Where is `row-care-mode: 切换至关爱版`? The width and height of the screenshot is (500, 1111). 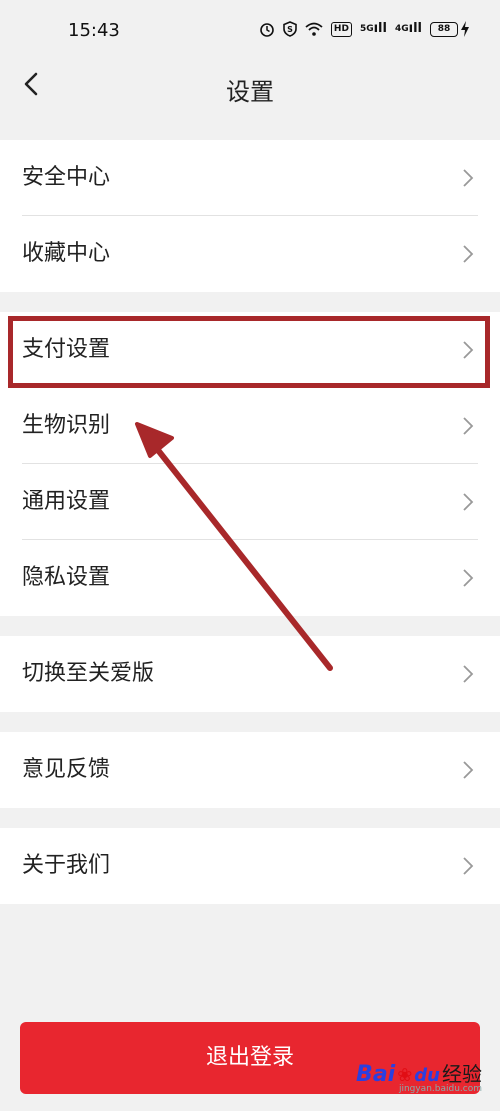
row-care-mode: 切换至关爱版 is located at coordinates (250, 674).